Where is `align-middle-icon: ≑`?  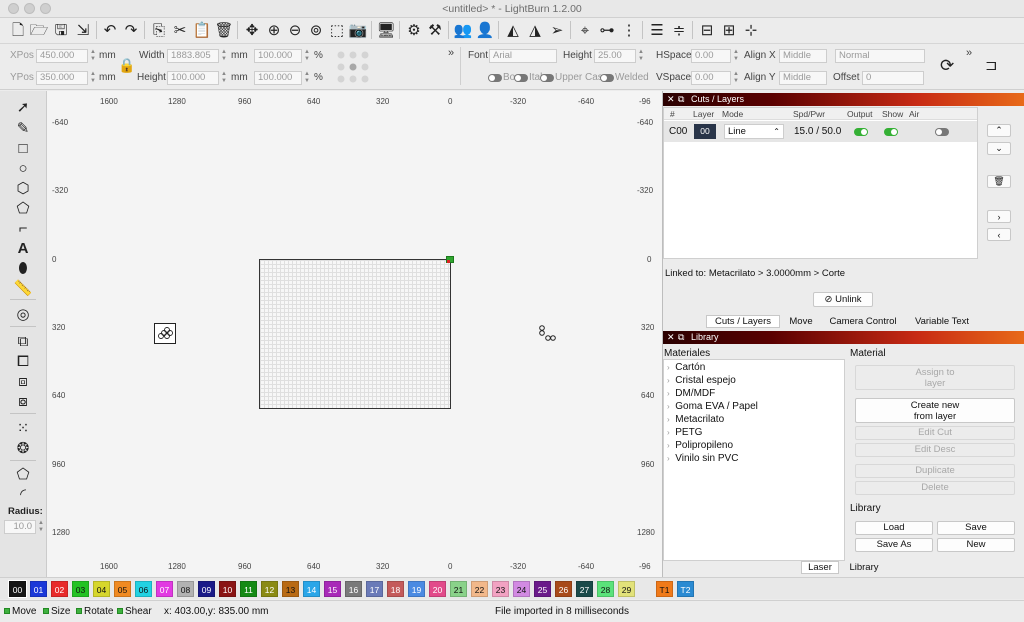 align-middle-icon: ≑ is located at coordinates (679, 30).